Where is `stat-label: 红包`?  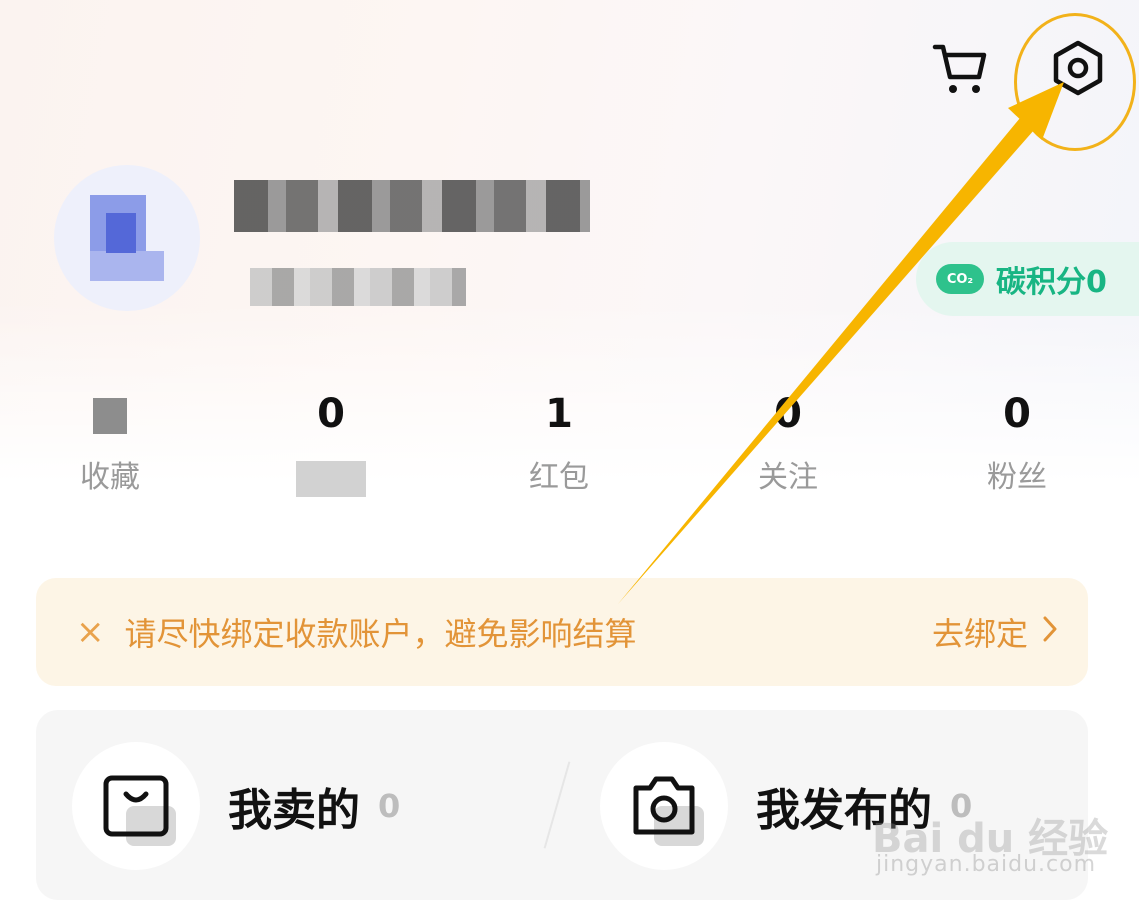 stat-label: 红包 is located at coordinates (559, 477).